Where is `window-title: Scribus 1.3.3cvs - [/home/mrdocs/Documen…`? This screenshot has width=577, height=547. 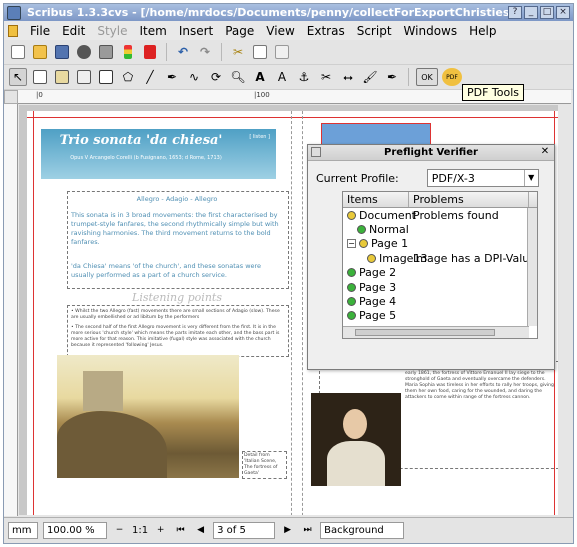 window-title: Scribus 1.3.3cvs - [/home/mrdocs/Documen… is located at coordinates (267, 12).